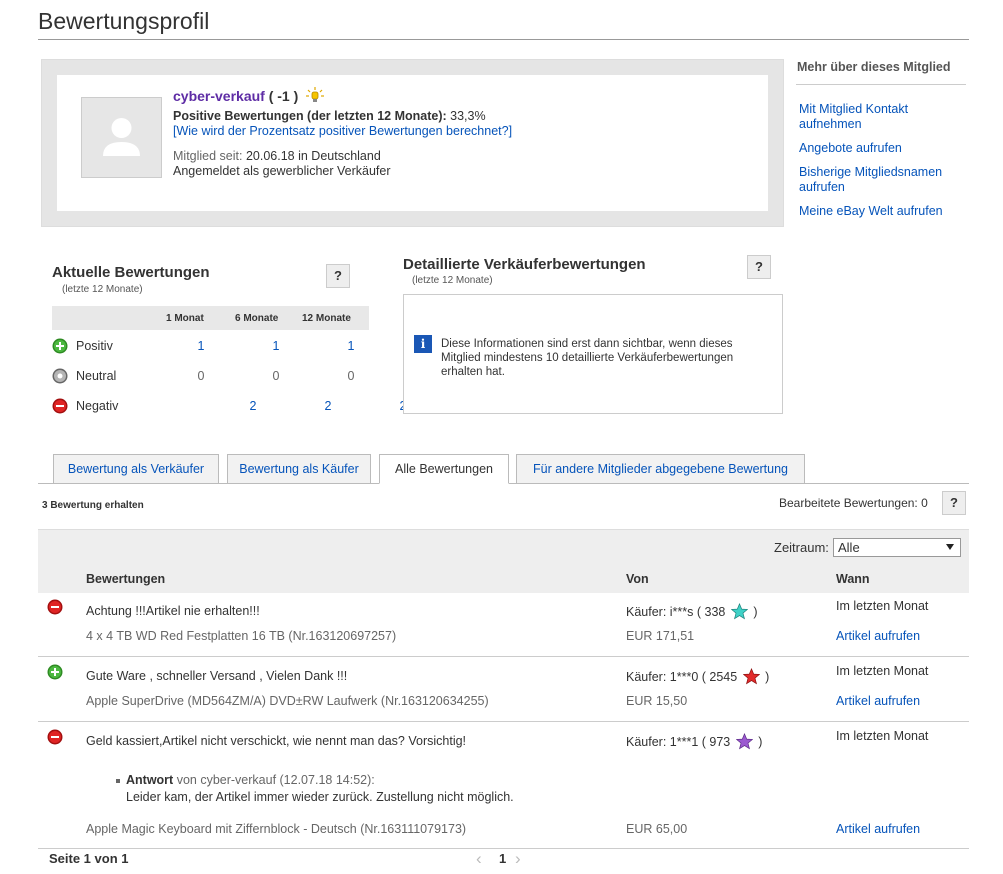  What do you see at coordinates (328, 406) in the screenshot?
I see `negative-6-months-link: 2` at bounding box center [328, 406].